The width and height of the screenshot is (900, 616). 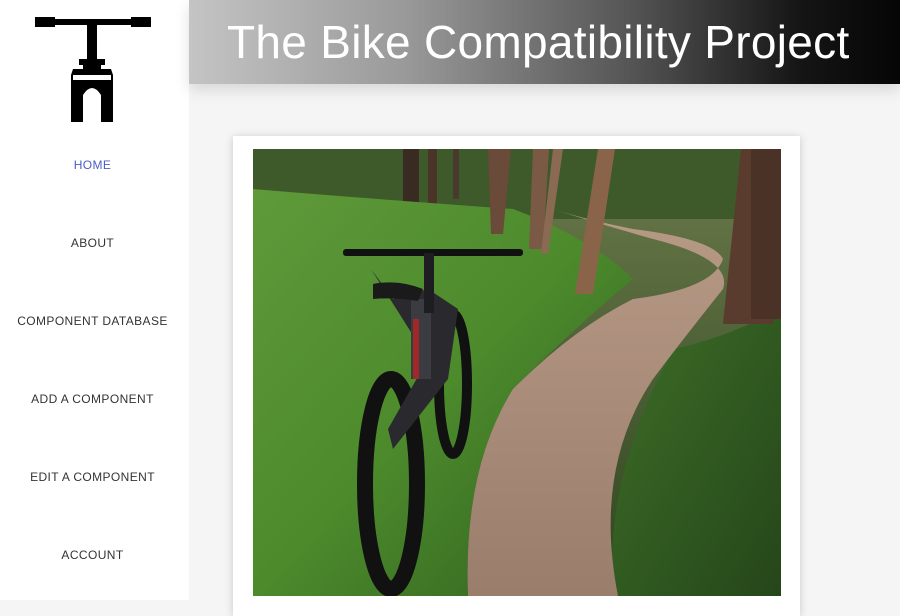 I want to click on header-banner: The Bike Compatibility Project, so click(x=544, y=42).